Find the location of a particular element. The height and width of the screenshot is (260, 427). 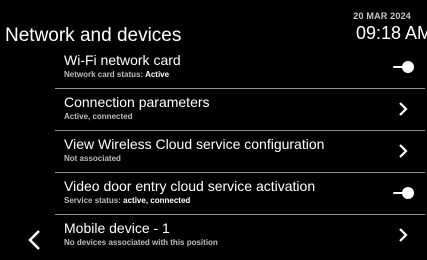

time-label: 09:18 AM is located at coordinates (391, 33).